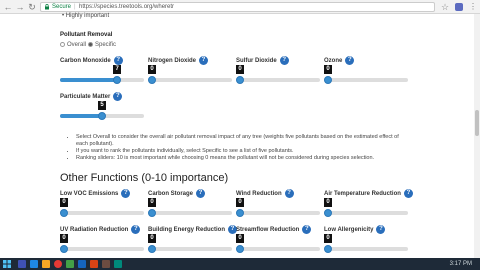 The height and width of the screenshot is (270, 480). What do you see at coordinates (349, 230) in the screenshot?
I see `slider-label-text: Low Allergenicity` at bounding box center [349, 230].